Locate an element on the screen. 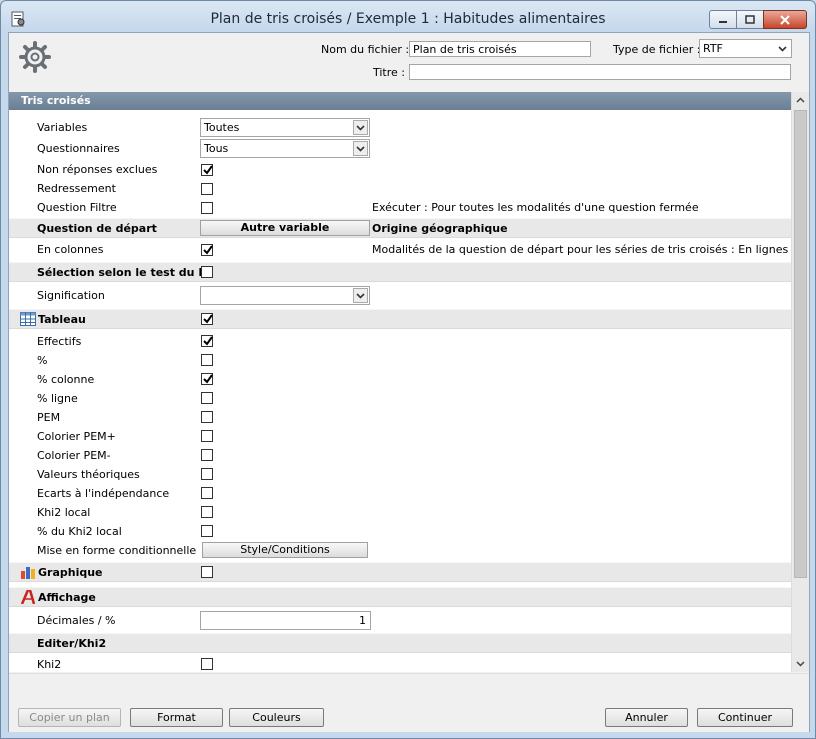  tableau-label: Tableau is located at coordinates (62, 319).